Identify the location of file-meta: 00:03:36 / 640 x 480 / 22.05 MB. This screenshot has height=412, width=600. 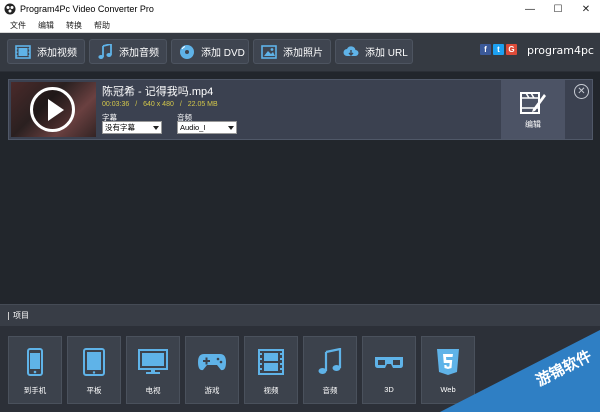
(160, 104).